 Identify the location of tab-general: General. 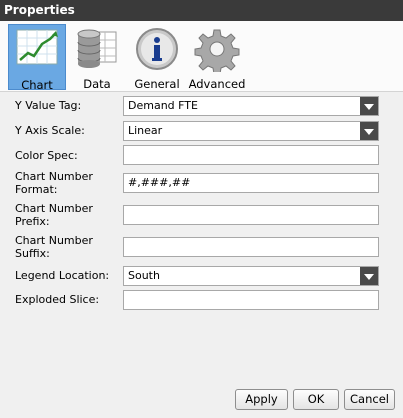
(157, 57).